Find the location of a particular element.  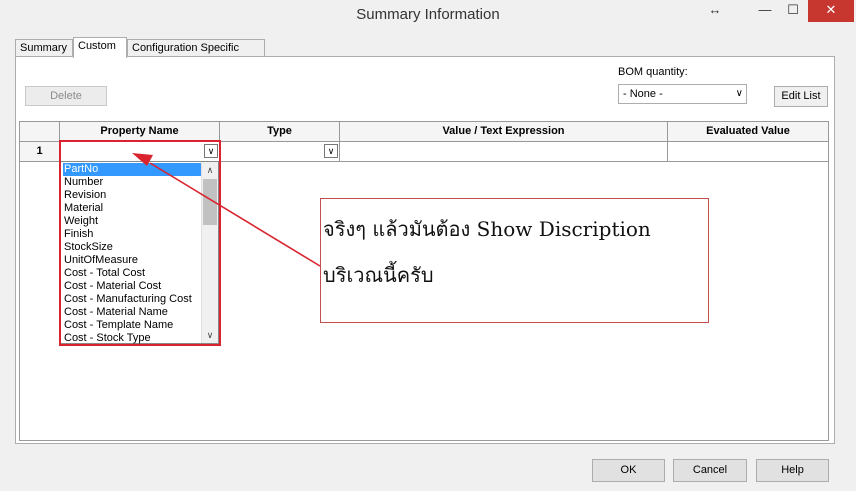

bom-quantity-value: - None - is located at coordinates (643, 94).